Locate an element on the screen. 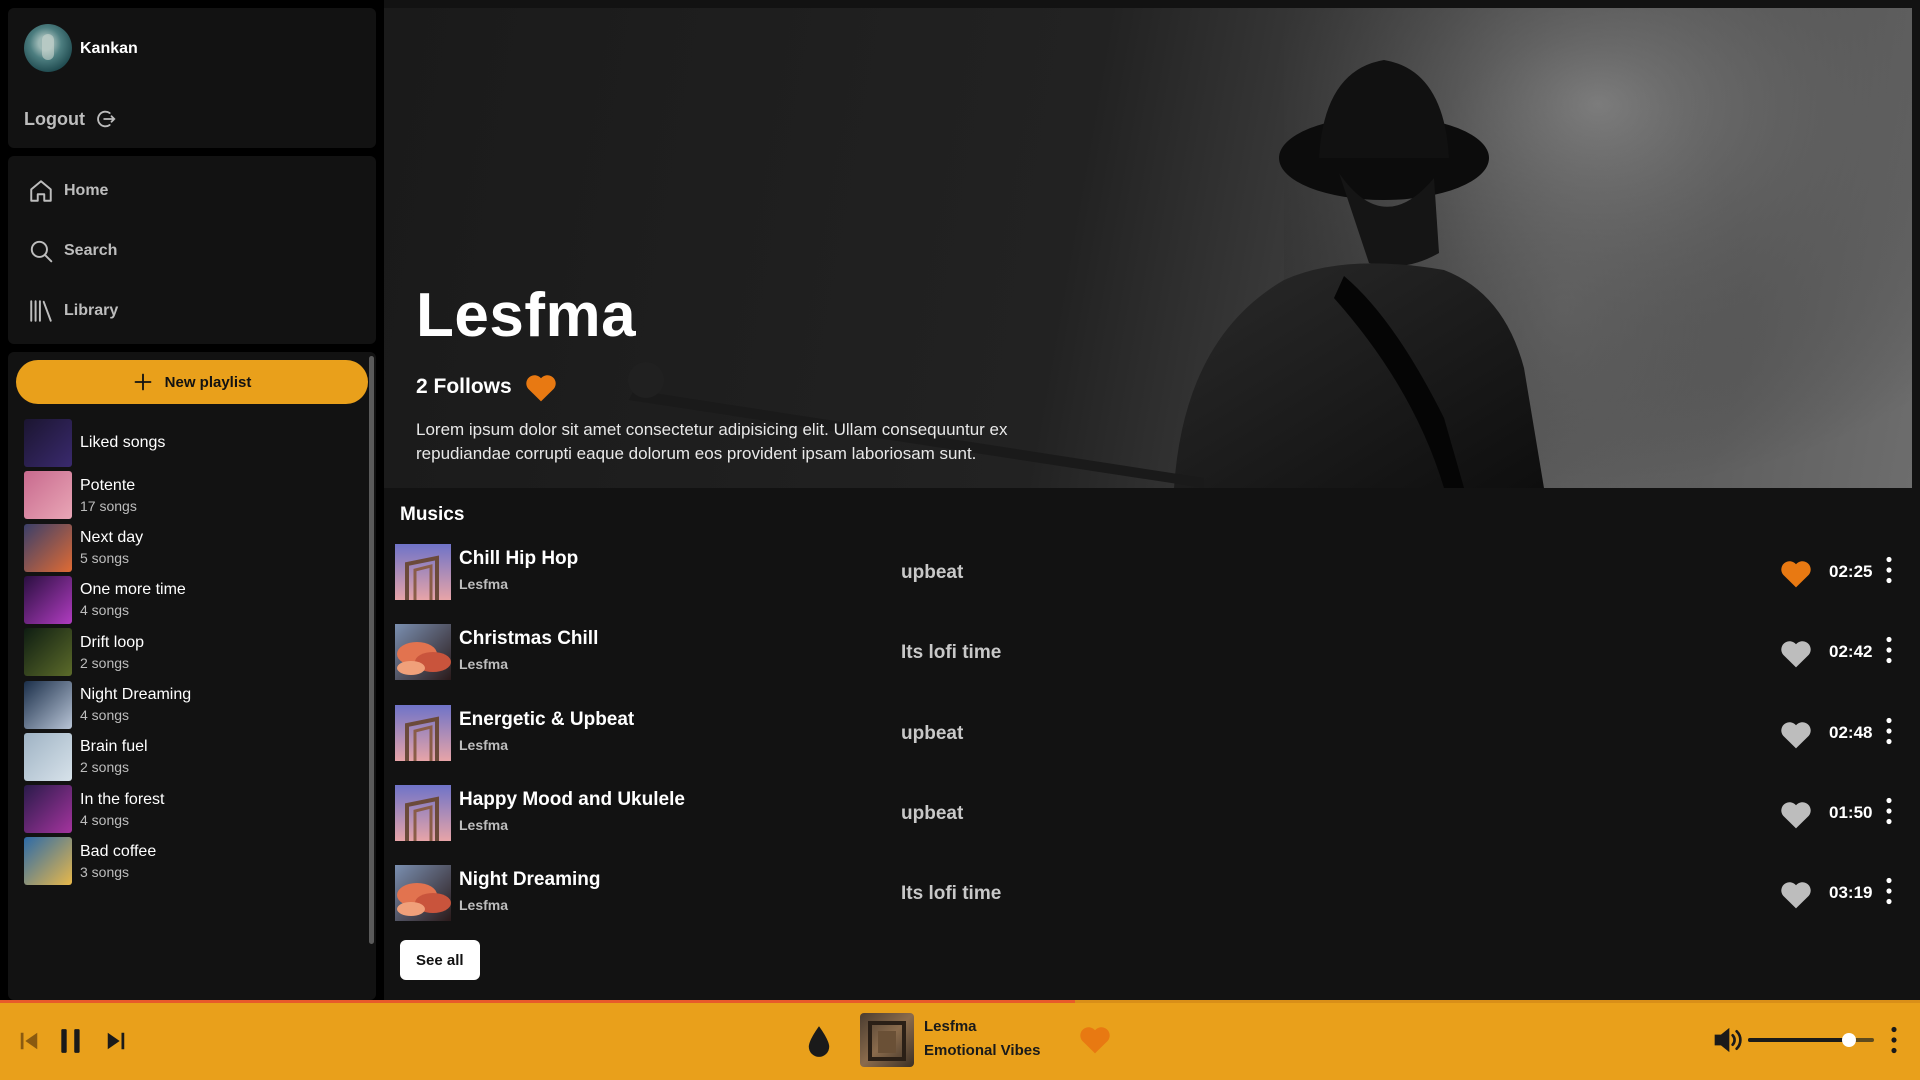  follows-count: 2 Follows is located at coordinates (464, 386).